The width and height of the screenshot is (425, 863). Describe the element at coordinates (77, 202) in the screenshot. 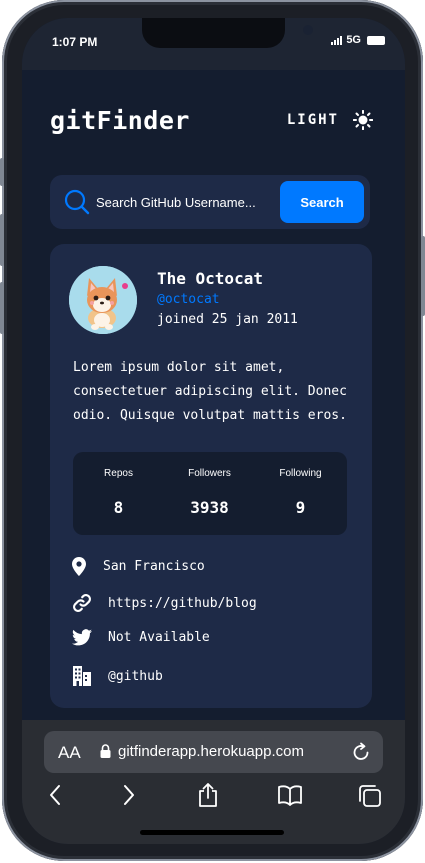

I see `search-icon` at that location.